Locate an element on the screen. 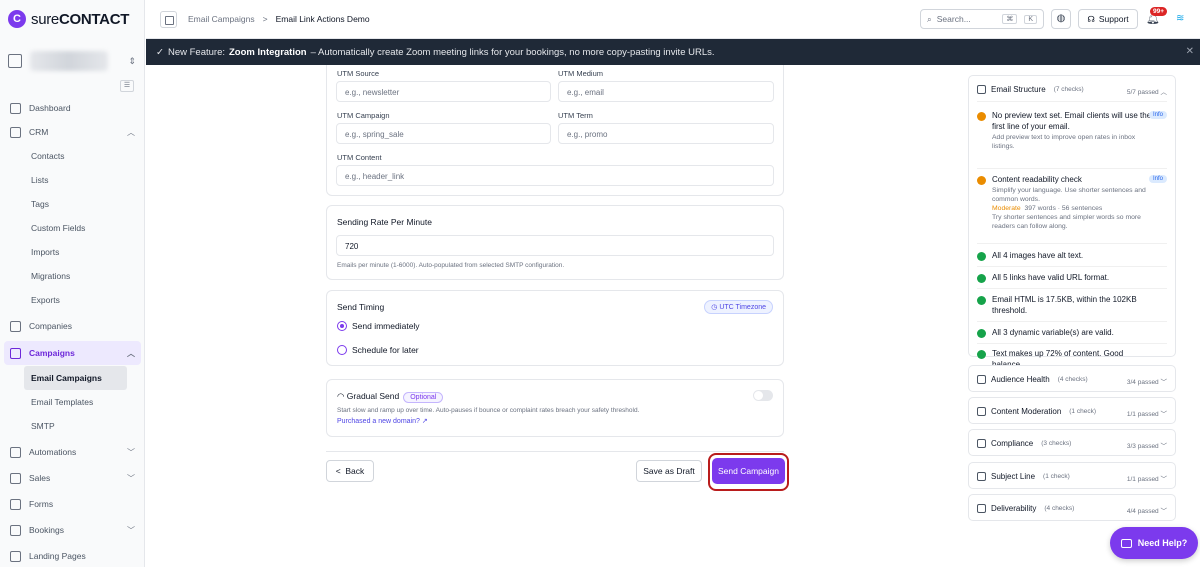 This screenshot has width=1200, height=567. group-sub: (4 checks) is located at coordinates (1059, 508).